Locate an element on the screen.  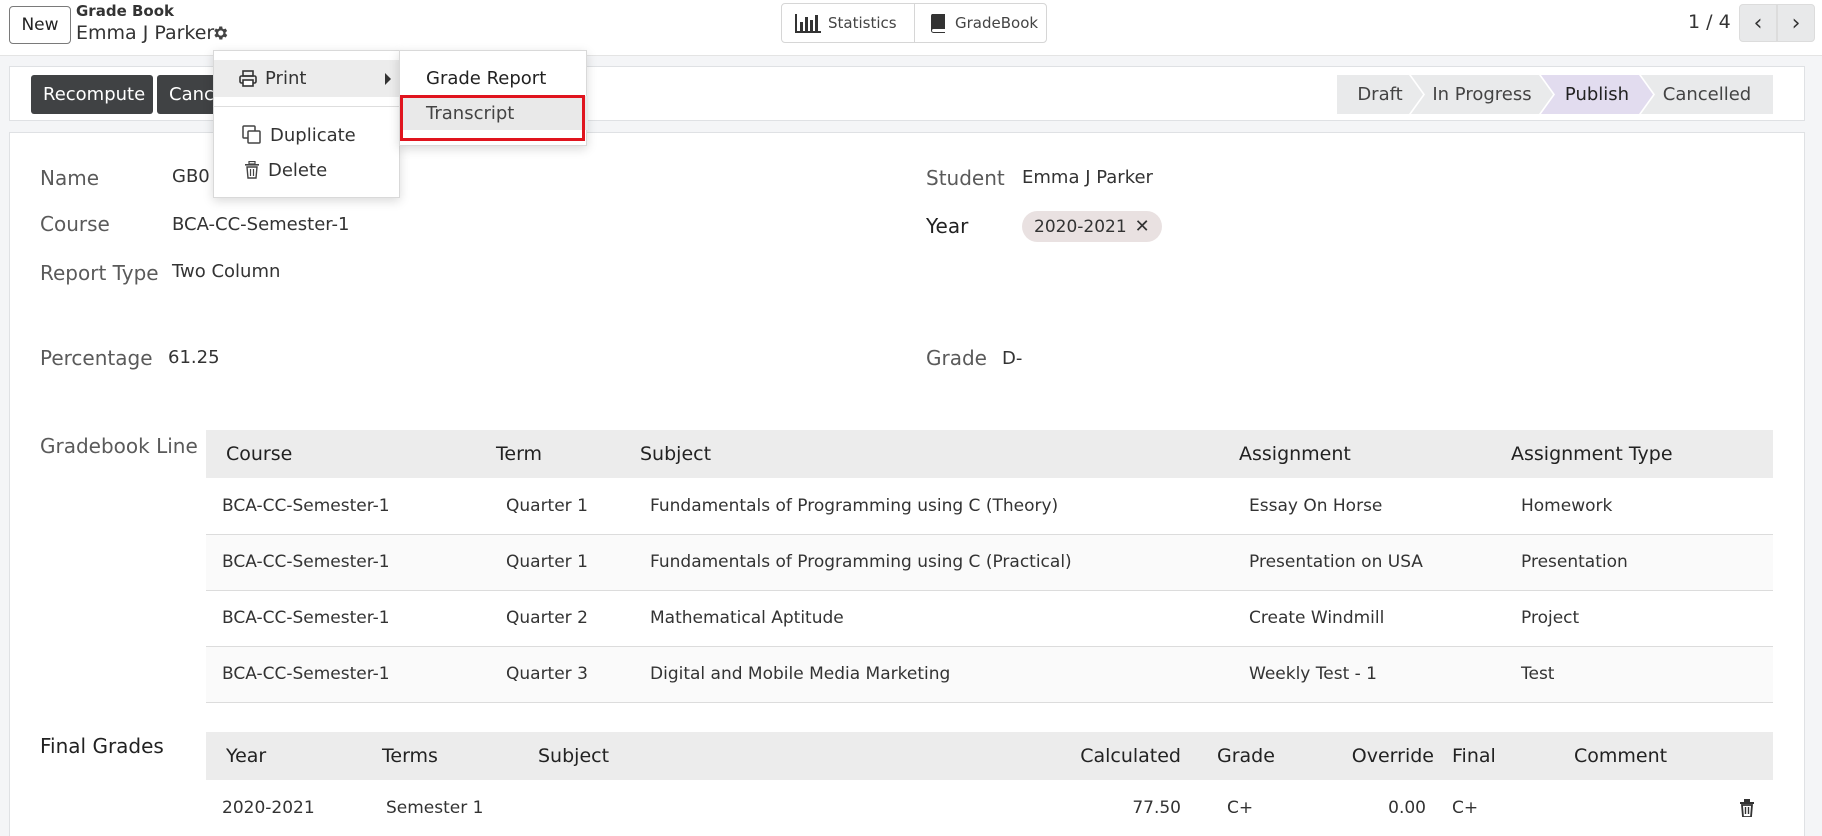
cancel-button: Cancel is located at coordinates (187, 94).